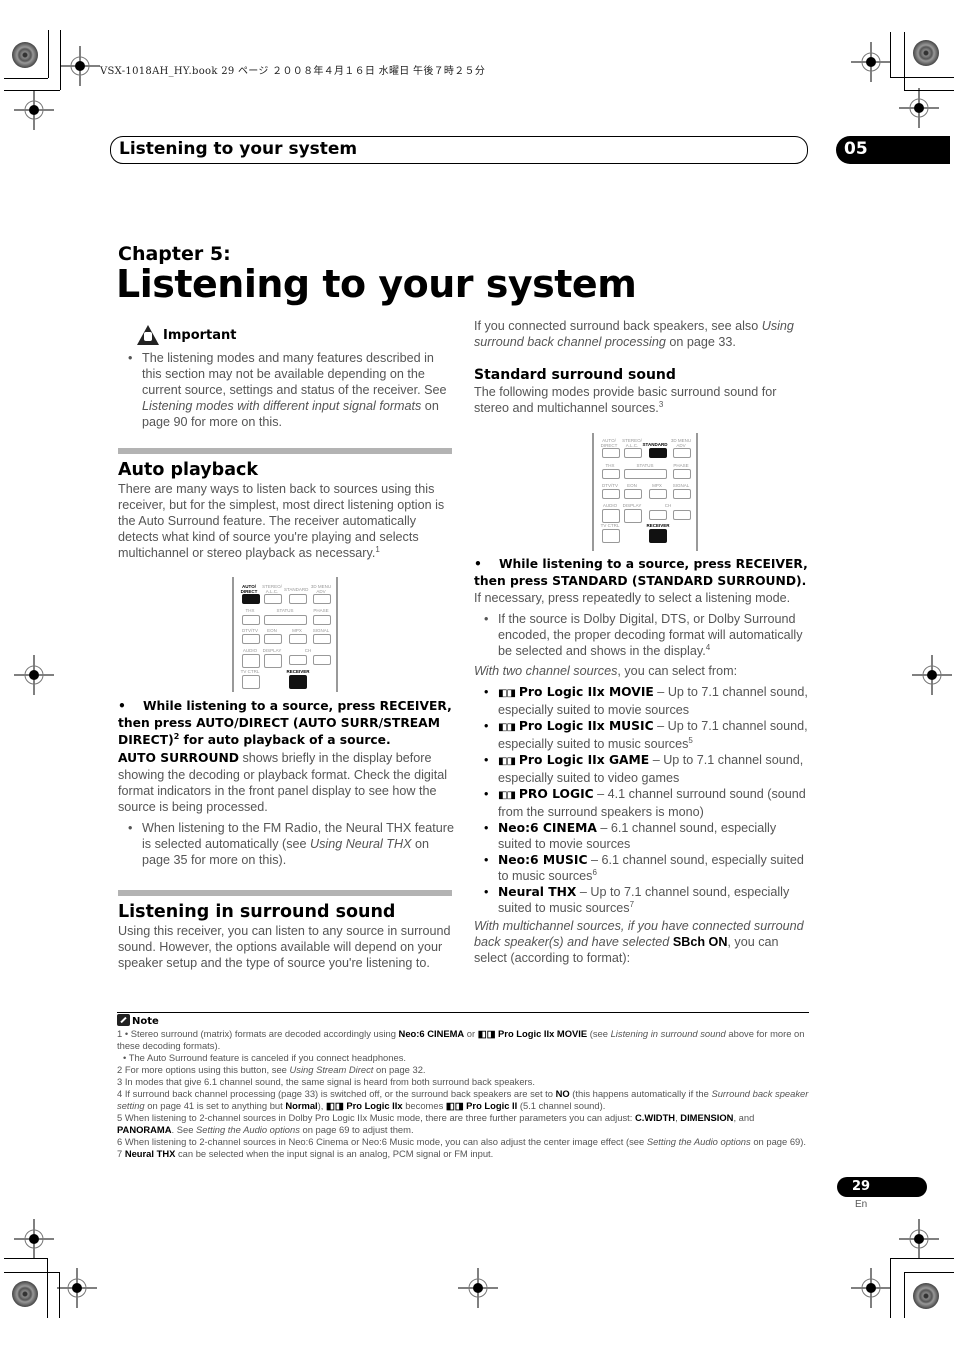  Describe the element at coordinates (861, 1186) in the screenshot. I see `page-number: 29` at that location.